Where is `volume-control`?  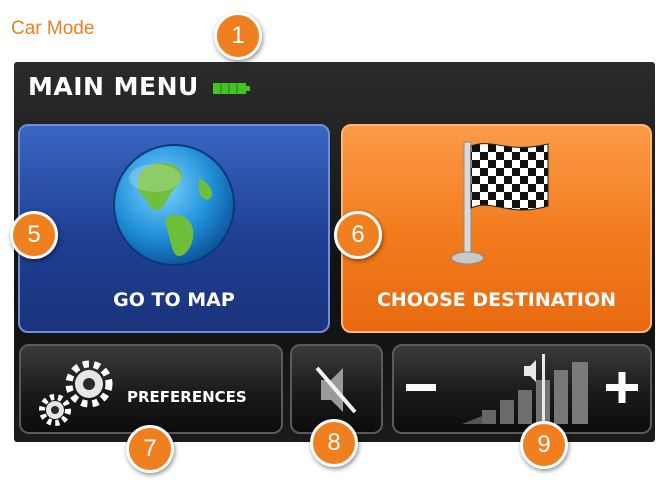 volume-control is located at coordinates (522, 389).